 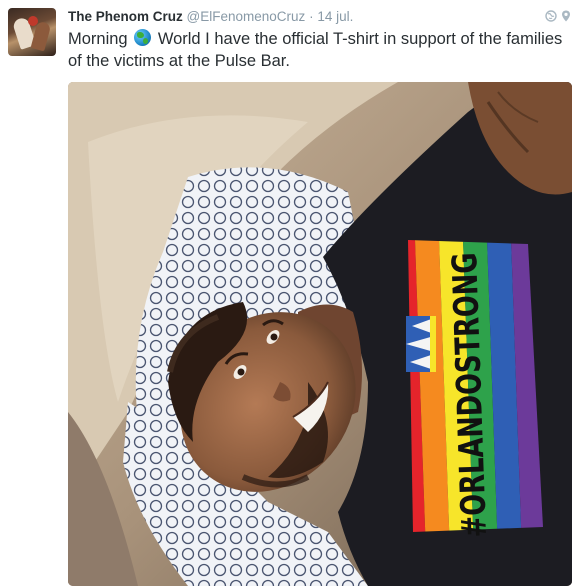 What do you see at coordinates (32, 32) in the screenshot?
I see `author-avatar` at bounding box center [32, 32].